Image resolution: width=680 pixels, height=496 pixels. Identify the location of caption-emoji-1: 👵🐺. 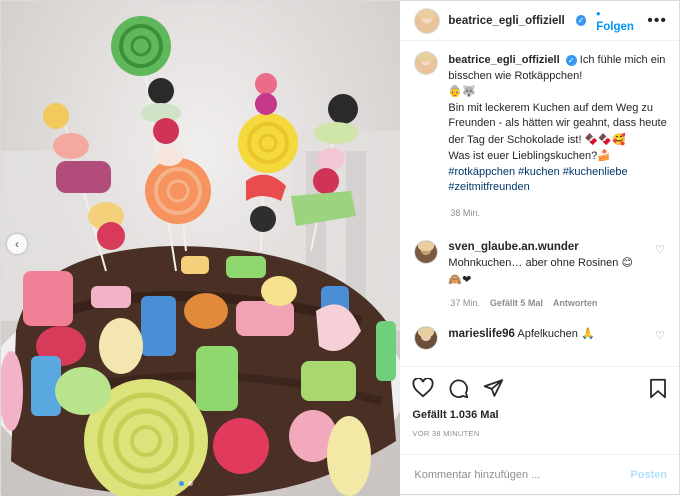
(462, 91).